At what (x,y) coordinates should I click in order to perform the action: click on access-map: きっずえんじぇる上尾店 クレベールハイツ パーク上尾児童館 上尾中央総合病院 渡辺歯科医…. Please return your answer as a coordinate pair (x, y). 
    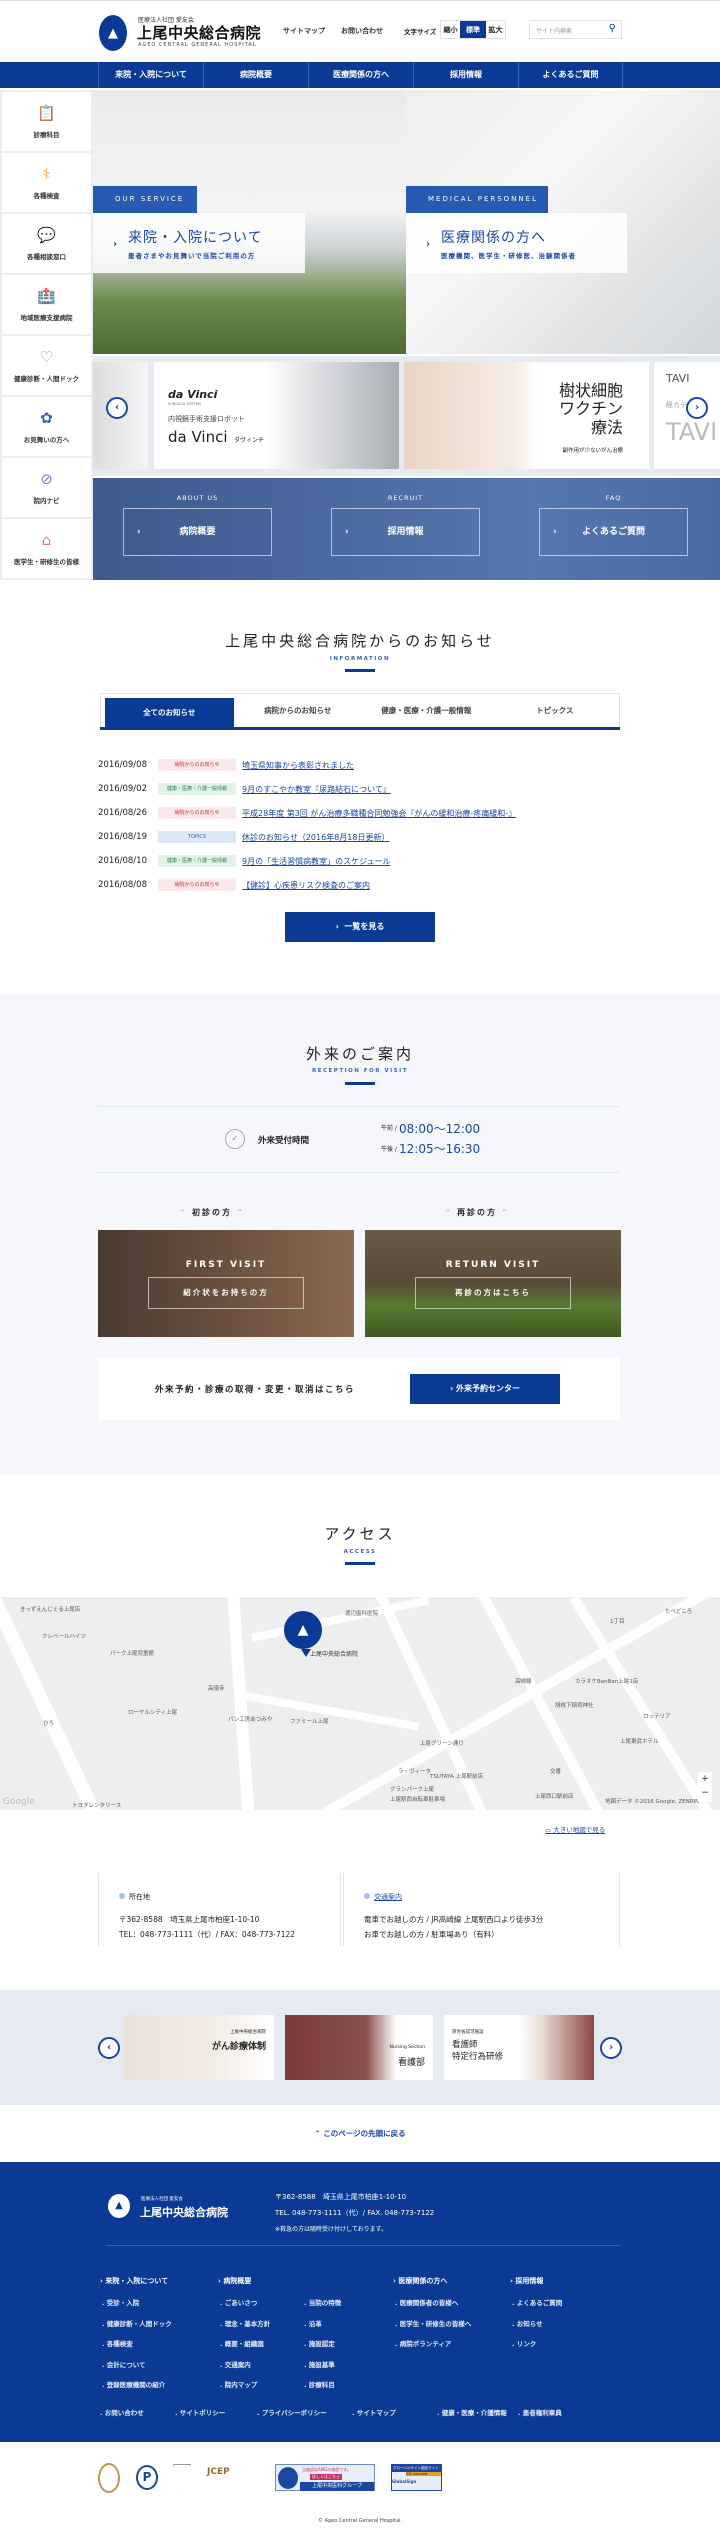
    Looking at the image, I should click on (360, 1703).